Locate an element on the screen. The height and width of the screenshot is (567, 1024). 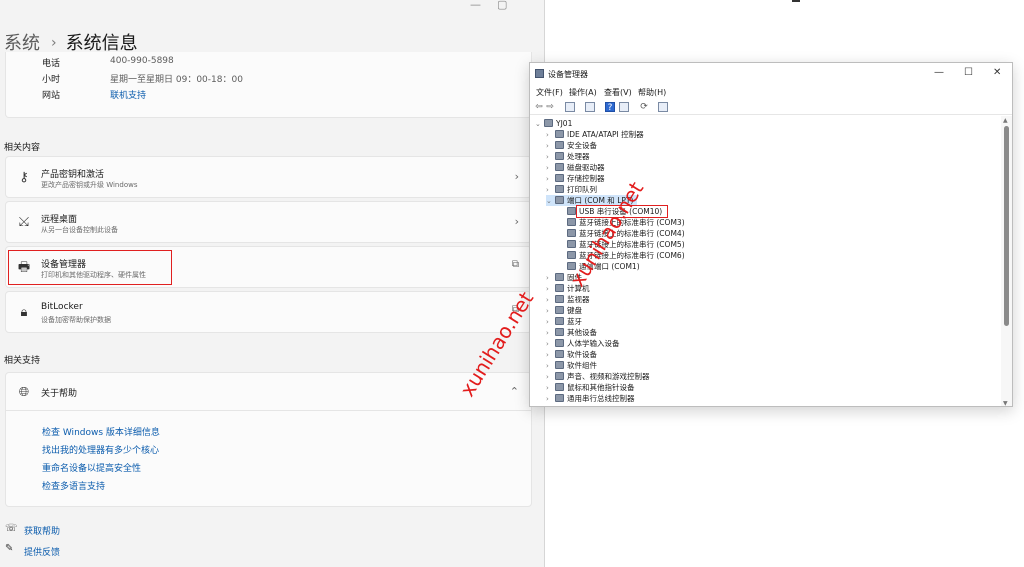
tree-node: › 其他设备 is located at coordinates (571, 332).